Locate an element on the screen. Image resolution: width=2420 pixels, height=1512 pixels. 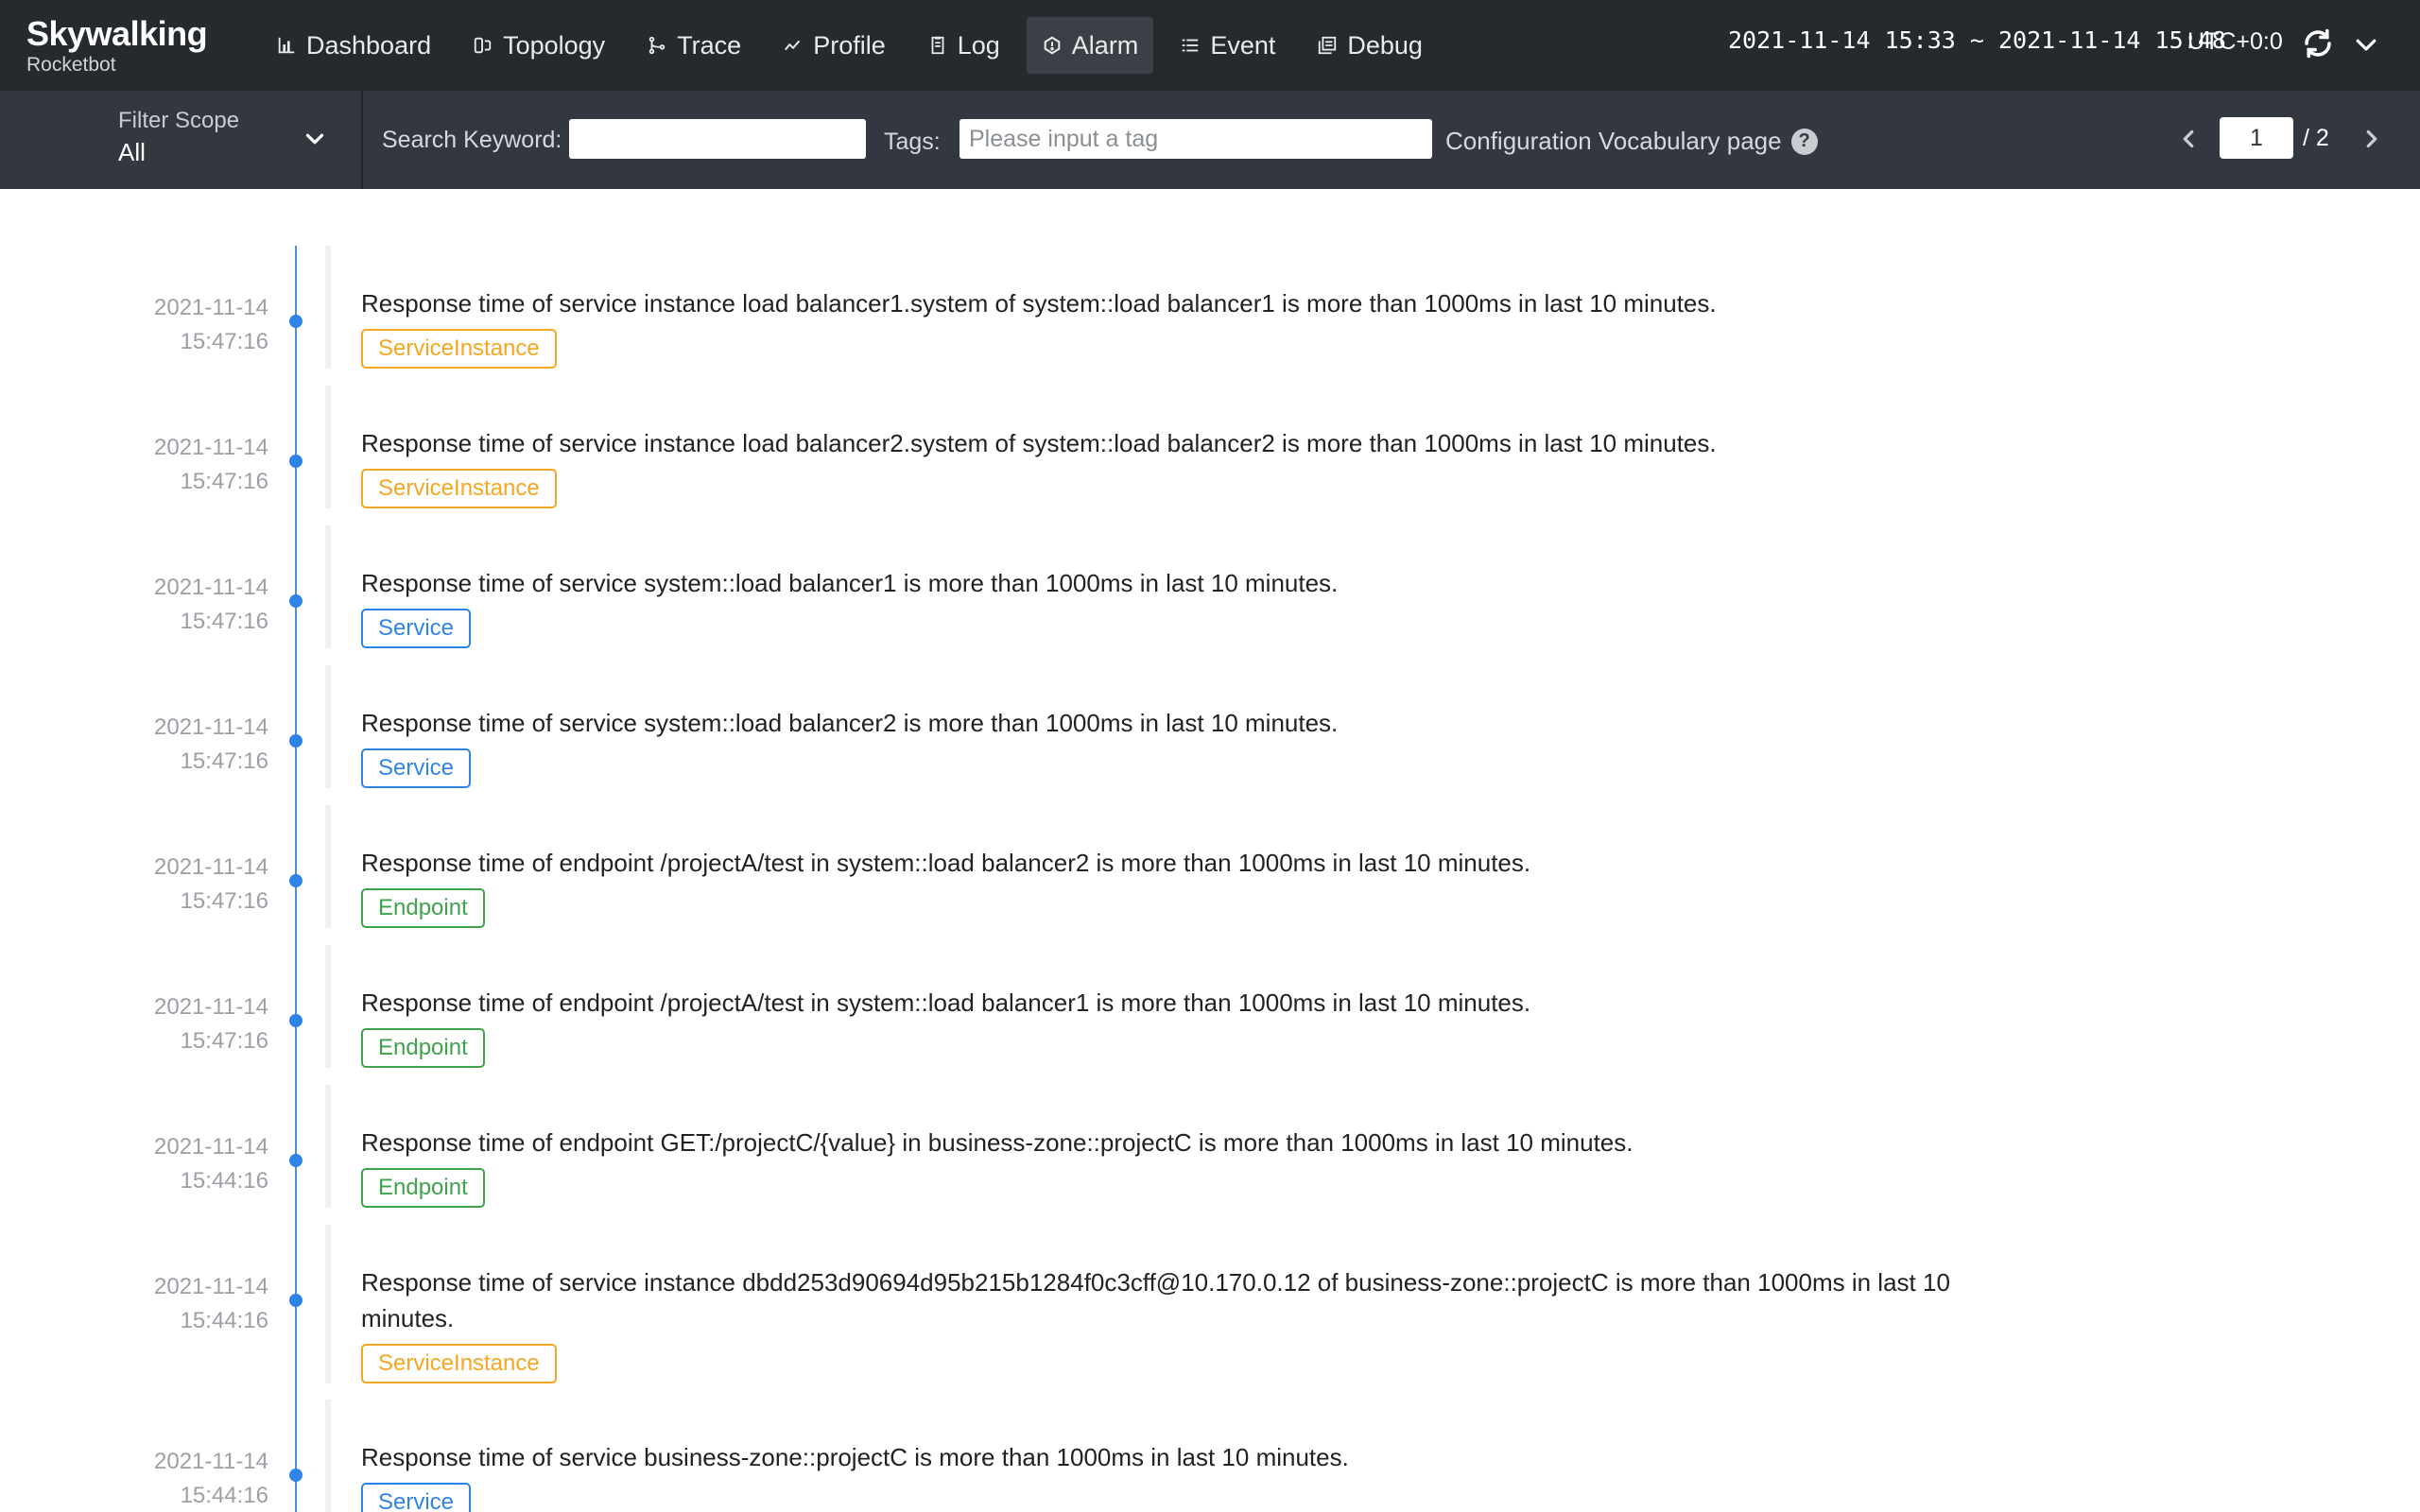
nav-item-topology: Topology is located at coordinates (539, 45).